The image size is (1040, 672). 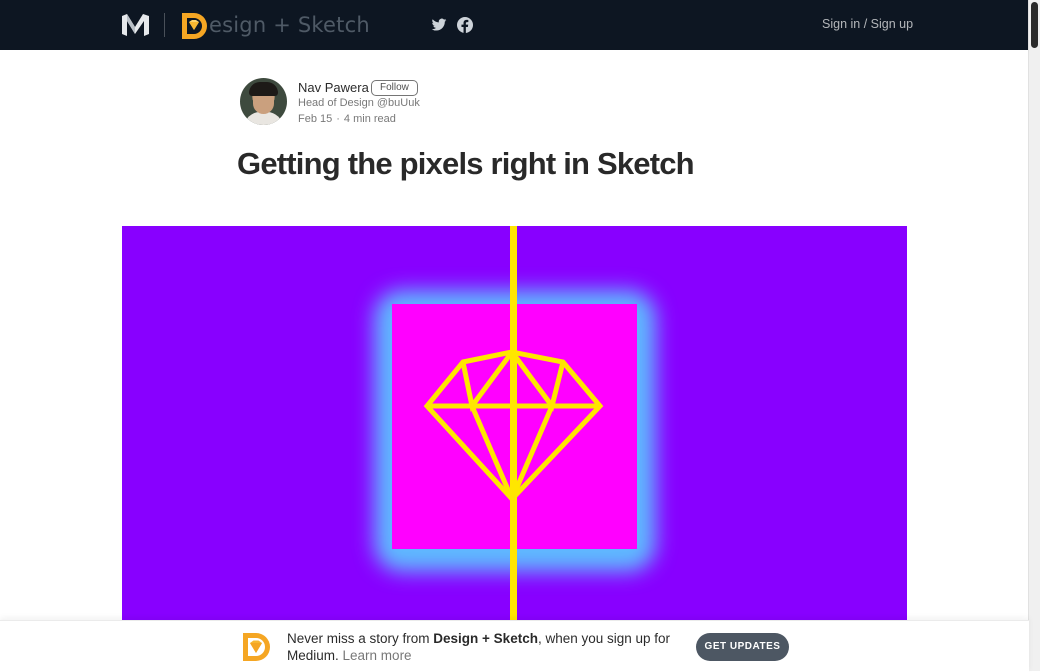 I want to click on publication-logo: esign + Sketch, so click(x=274, y=25).